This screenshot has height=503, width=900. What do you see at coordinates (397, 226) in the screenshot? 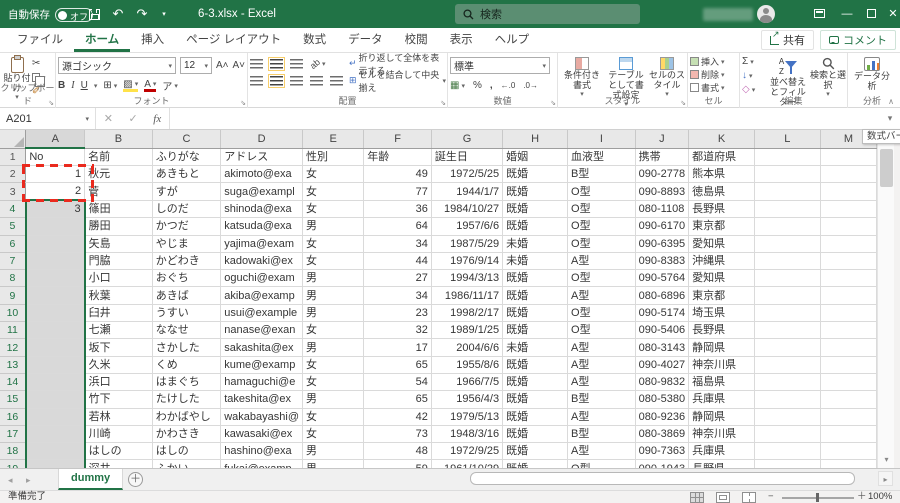
I see `cell: 64` at bounding box center [397, 226].